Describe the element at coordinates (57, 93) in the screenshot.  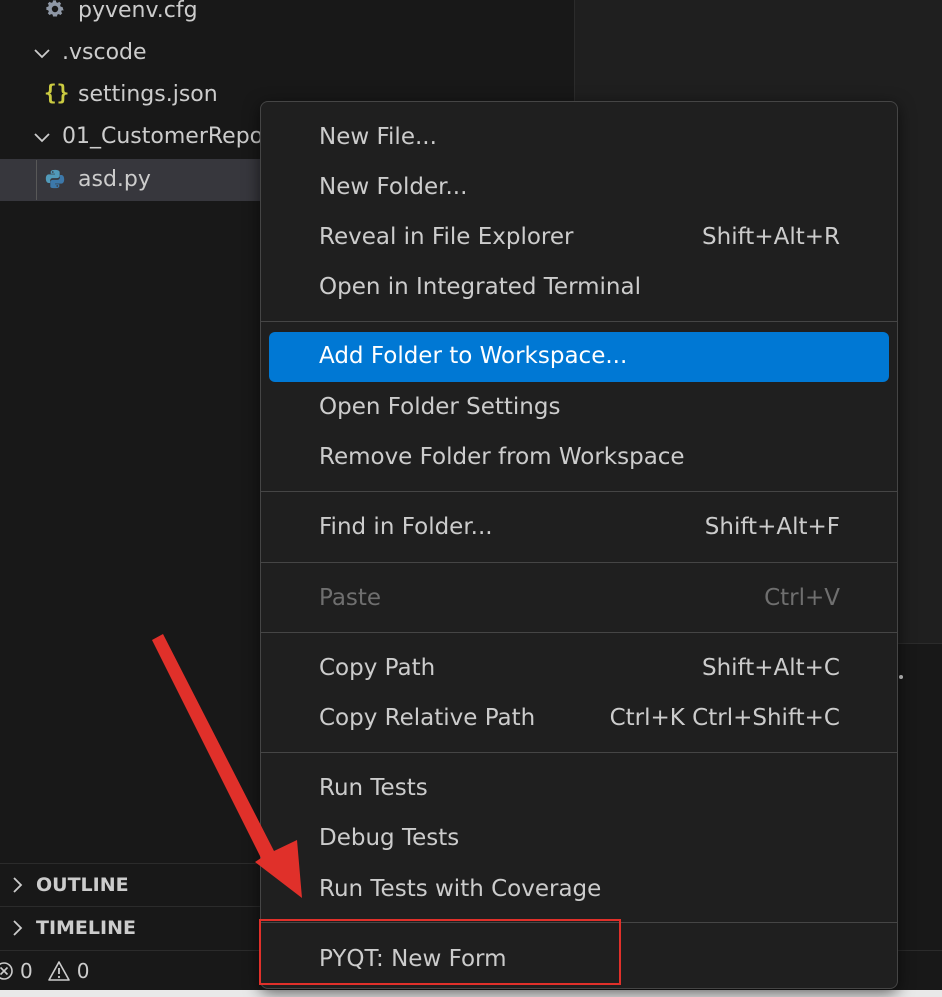
I see `json-braces-icon: {}` at that location.